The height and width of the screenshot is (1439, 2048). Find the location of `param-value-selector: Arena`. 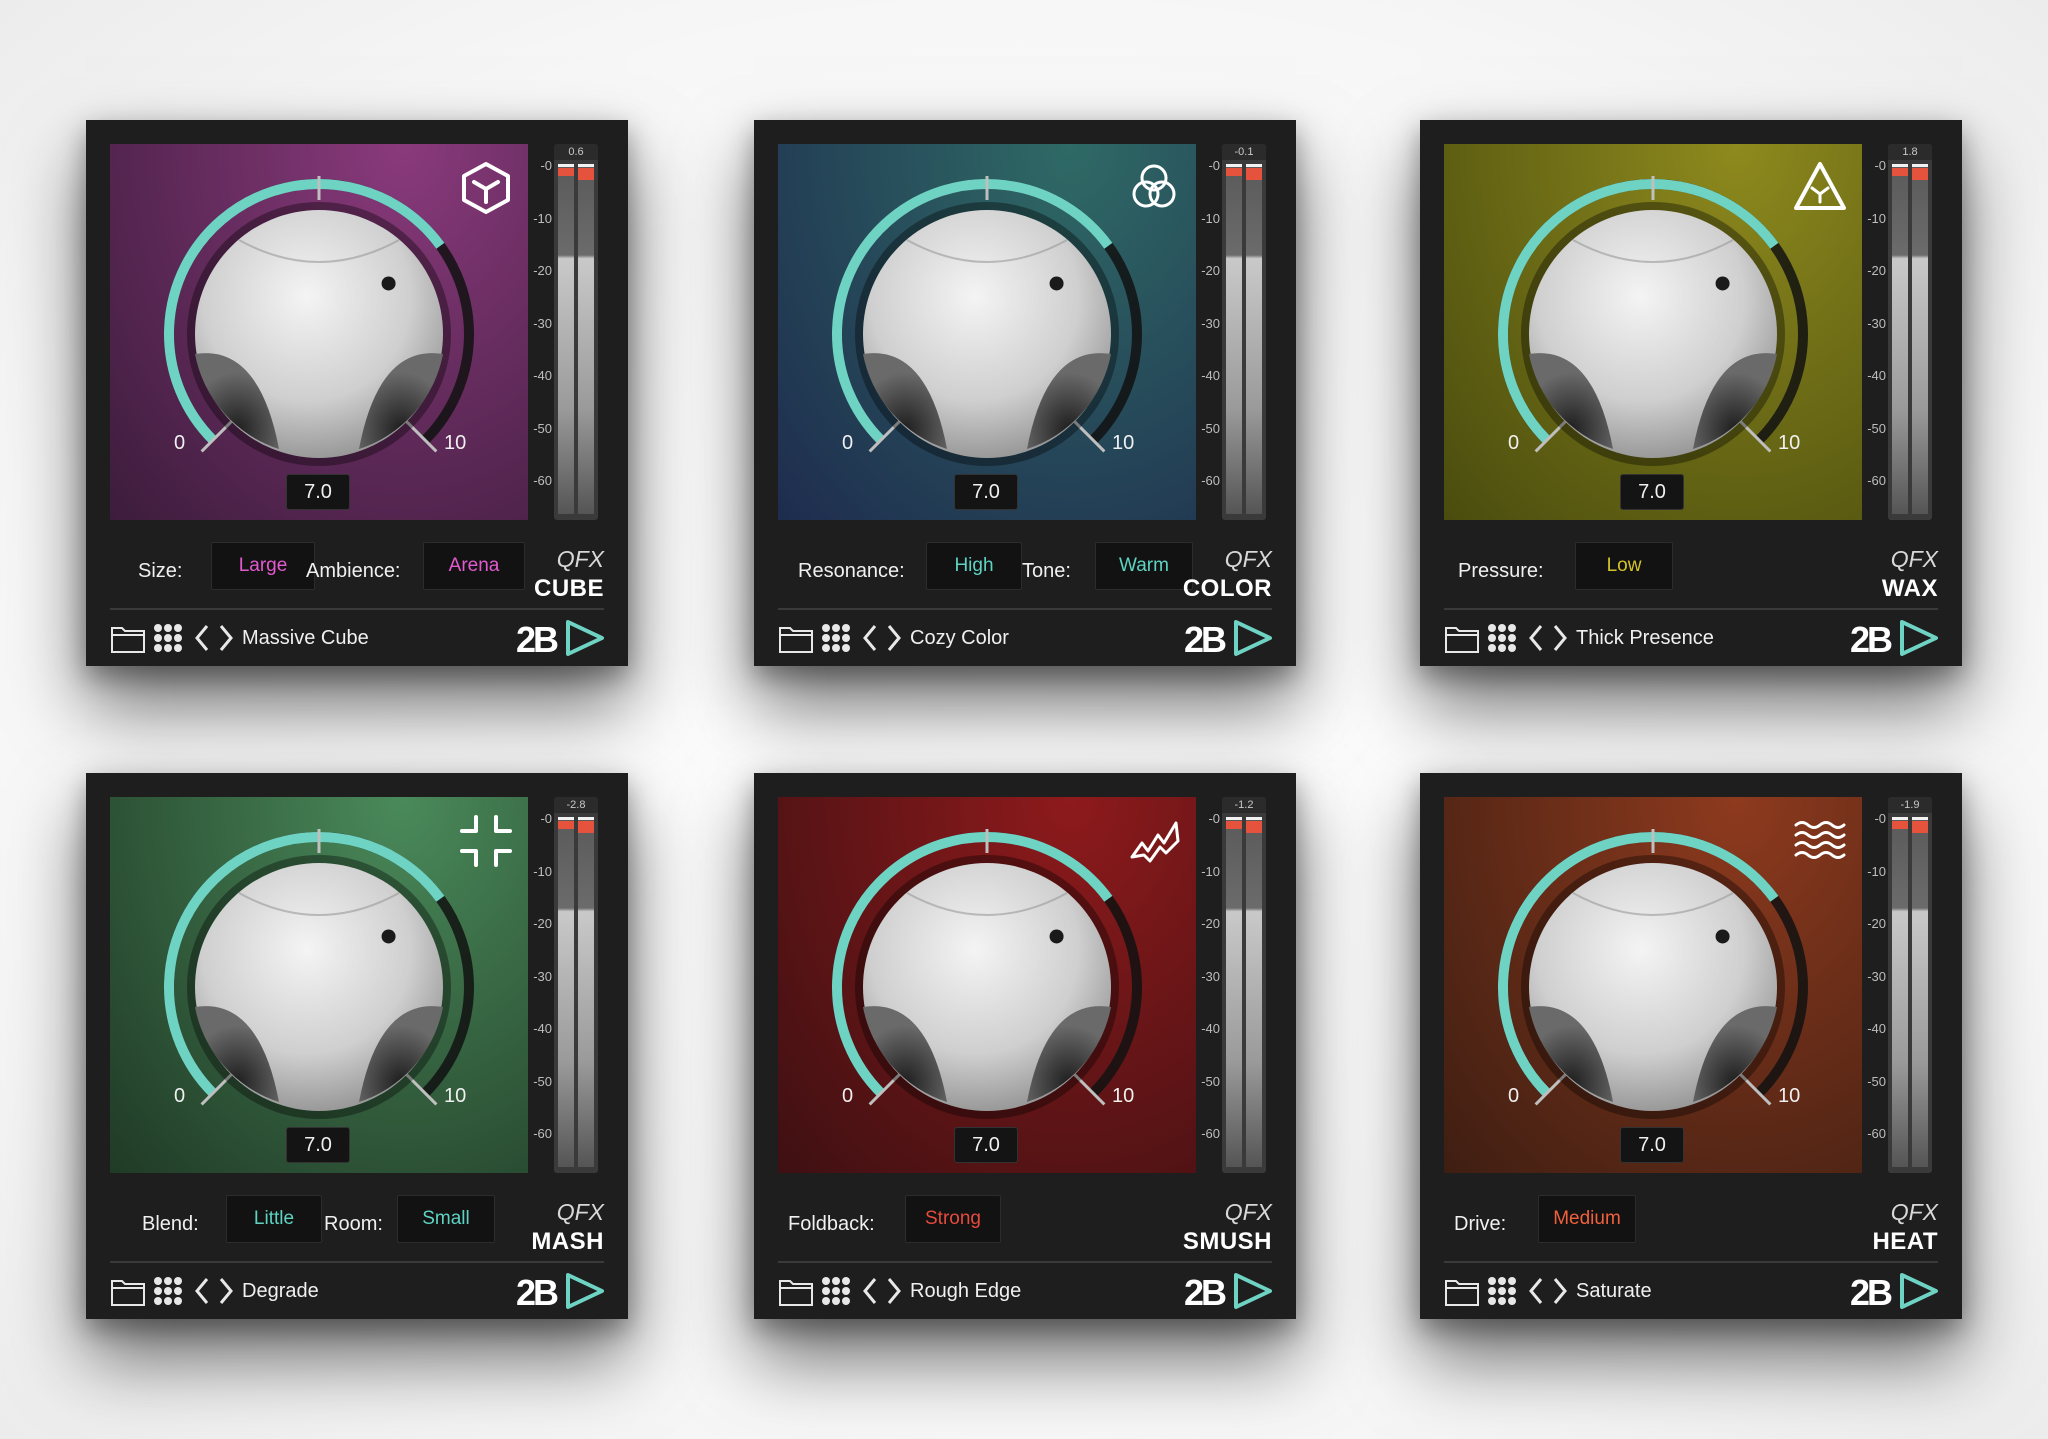

param-value-selector: Arena is located at coordinates (474, 566).